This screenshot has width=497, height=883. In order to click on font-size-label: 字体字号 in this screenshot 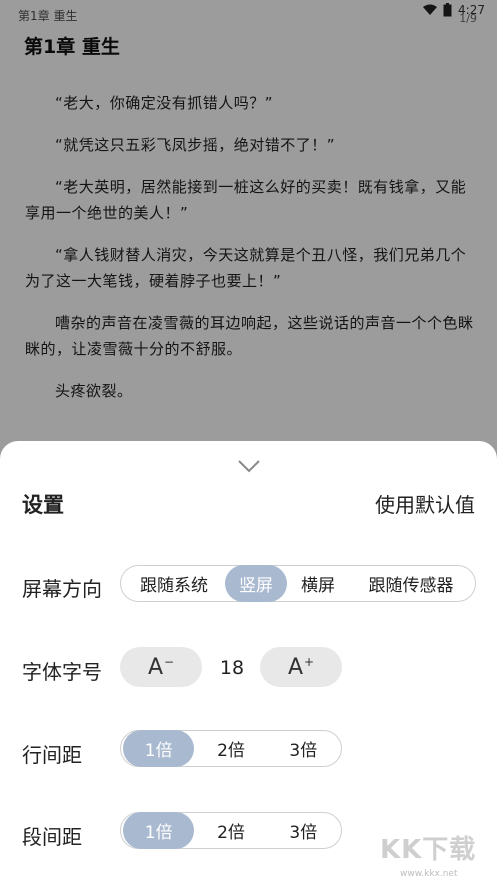, I will do `click(62, 672)`.